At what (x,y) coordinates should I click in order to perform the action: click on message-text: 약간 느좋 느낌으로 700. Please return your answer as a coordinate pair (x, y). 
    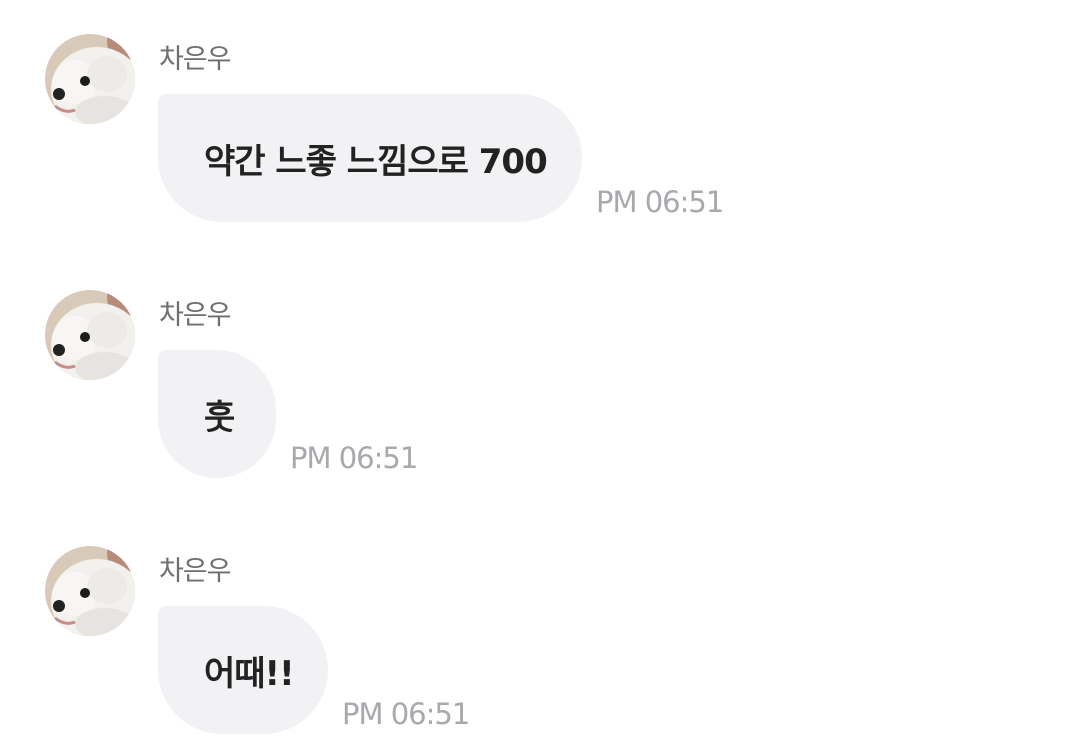
    Looking at the image, I should click on (376, 161).